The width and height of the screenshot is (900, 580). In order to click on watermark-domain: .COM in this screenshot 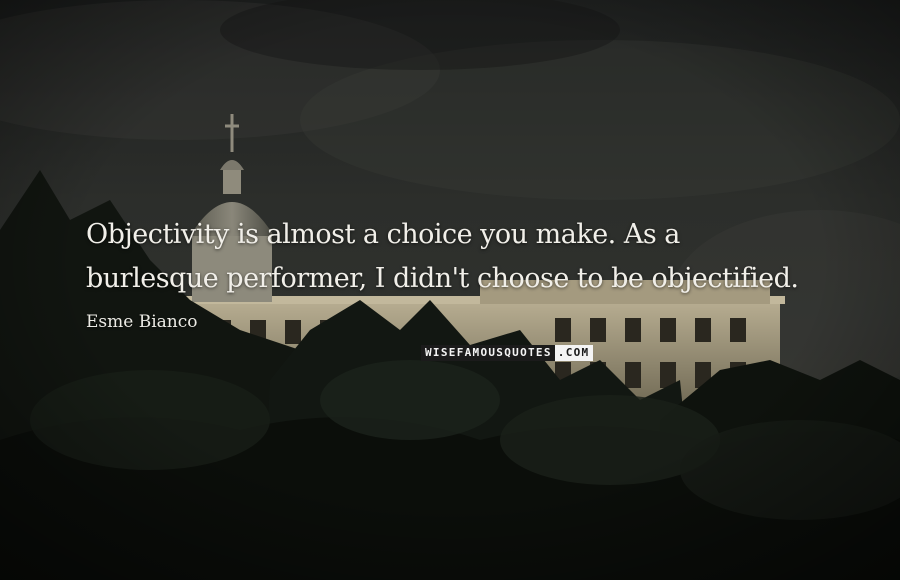, I will do `click(574, 353)`.